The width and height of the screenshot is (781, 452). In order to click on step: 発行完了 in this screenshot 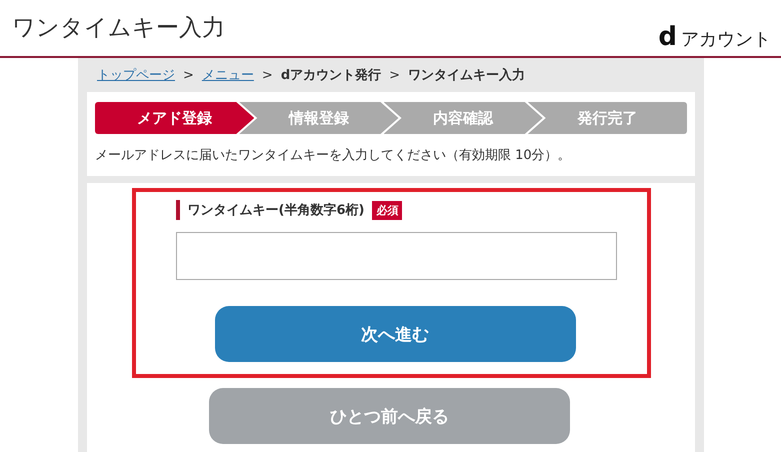, I will do `click(607, 118)`.